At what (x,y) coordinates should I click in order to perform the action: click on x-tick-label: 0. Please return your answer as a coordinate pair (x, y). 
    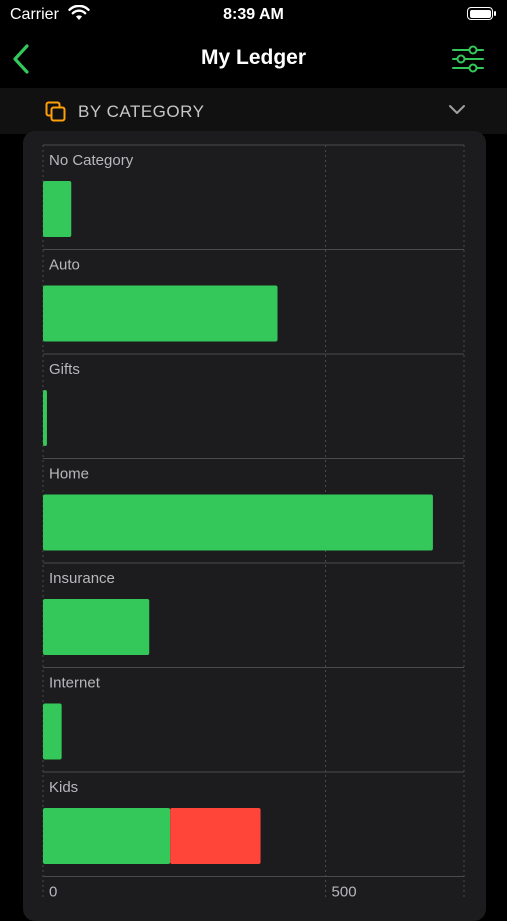
    Looking at the image, I should click on (53, 892).